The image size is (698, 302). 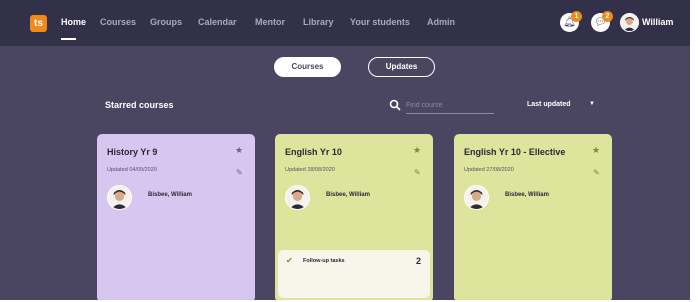 I want to click on follow-up-tasks-count: 2, so click(x=419, y=261).